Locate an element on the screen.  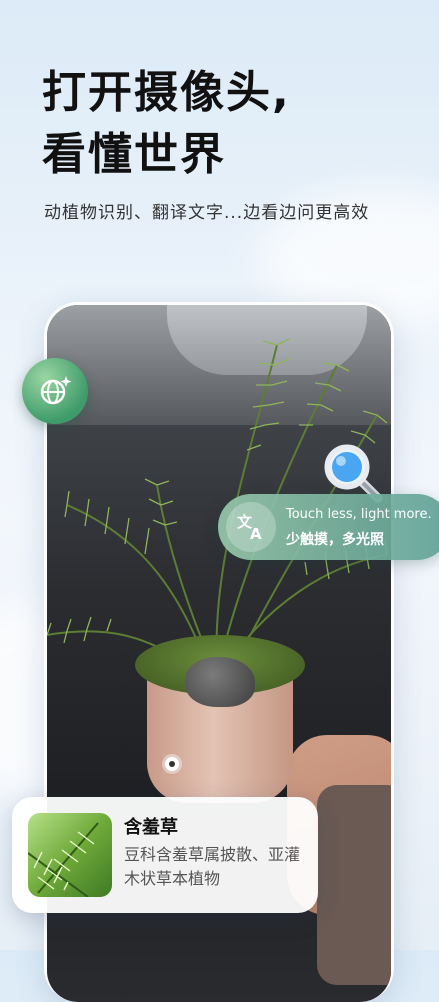
translate-button: 文 A is located at coordinates (251, 527).